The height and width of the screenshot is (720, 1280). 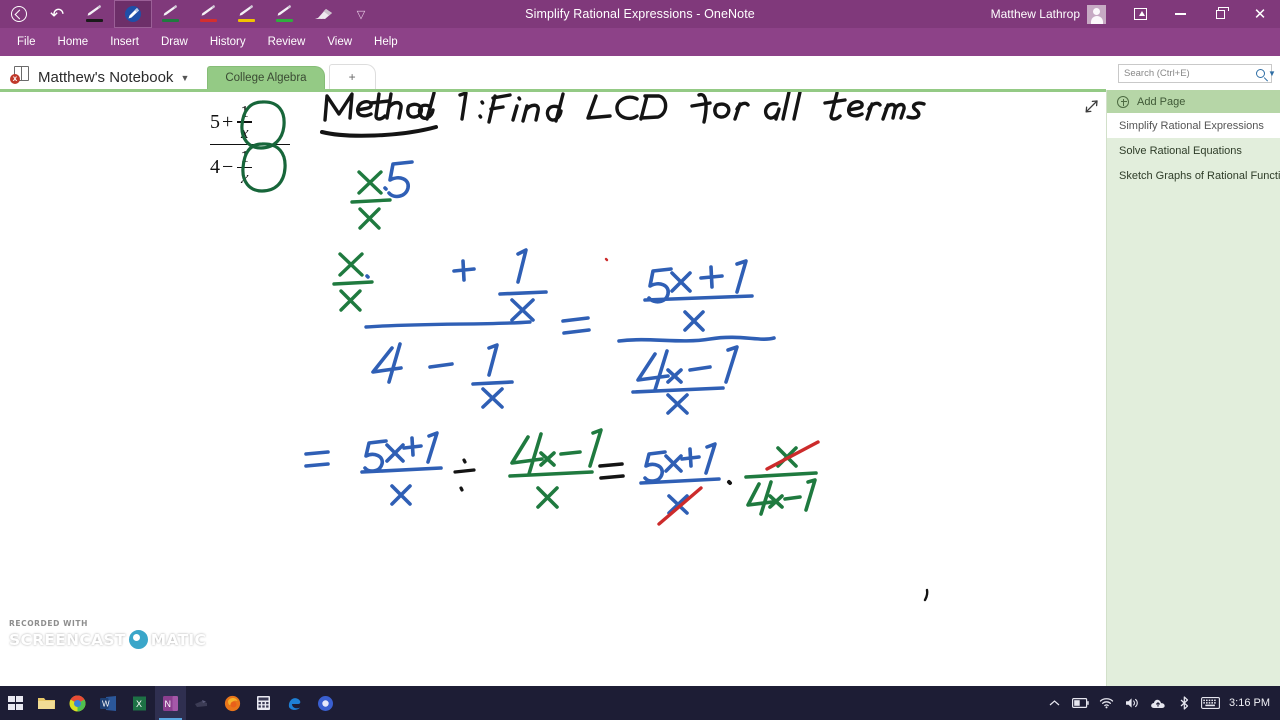 What do you see at coordinates (1187, 73) in the screenshot?
I see `search-input` at bounding box center [1187, 73].